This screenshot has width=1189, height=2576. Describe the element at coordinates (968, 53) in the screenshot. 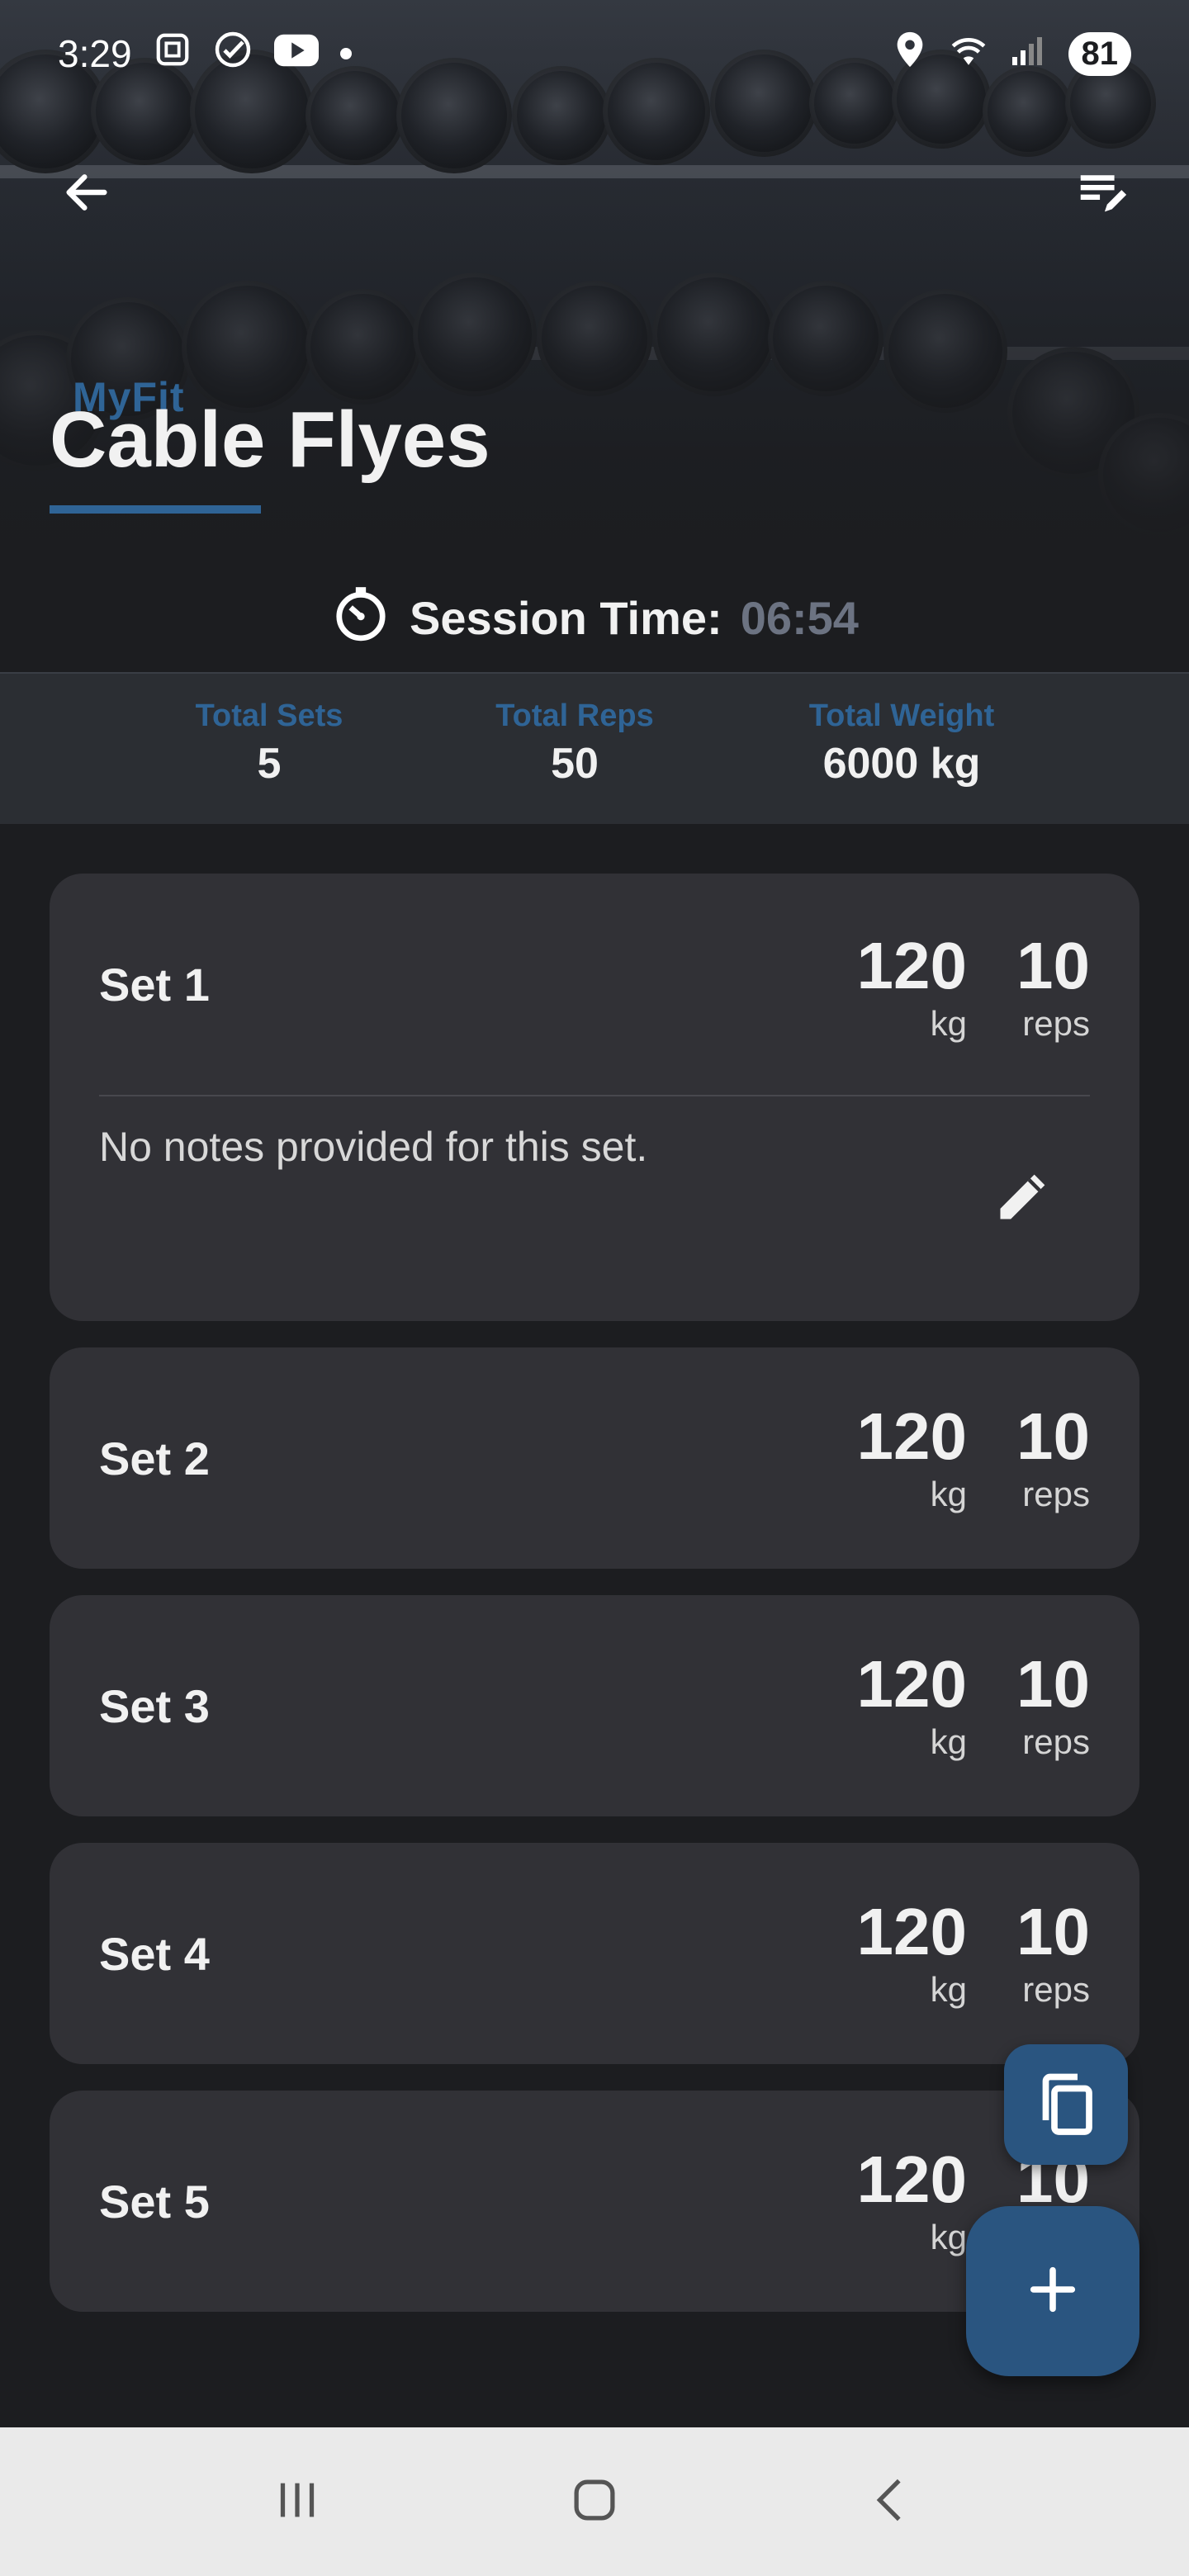

I see `wifi-icon` at that location.